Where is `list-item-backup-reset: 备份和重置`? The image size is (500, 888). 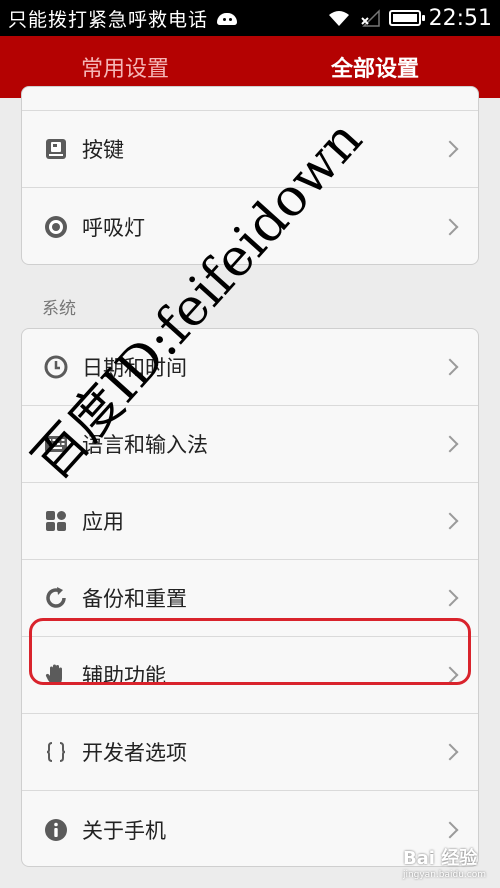 list-item-backup-reset: 备份和重置 is located at coordinates (250, 598).